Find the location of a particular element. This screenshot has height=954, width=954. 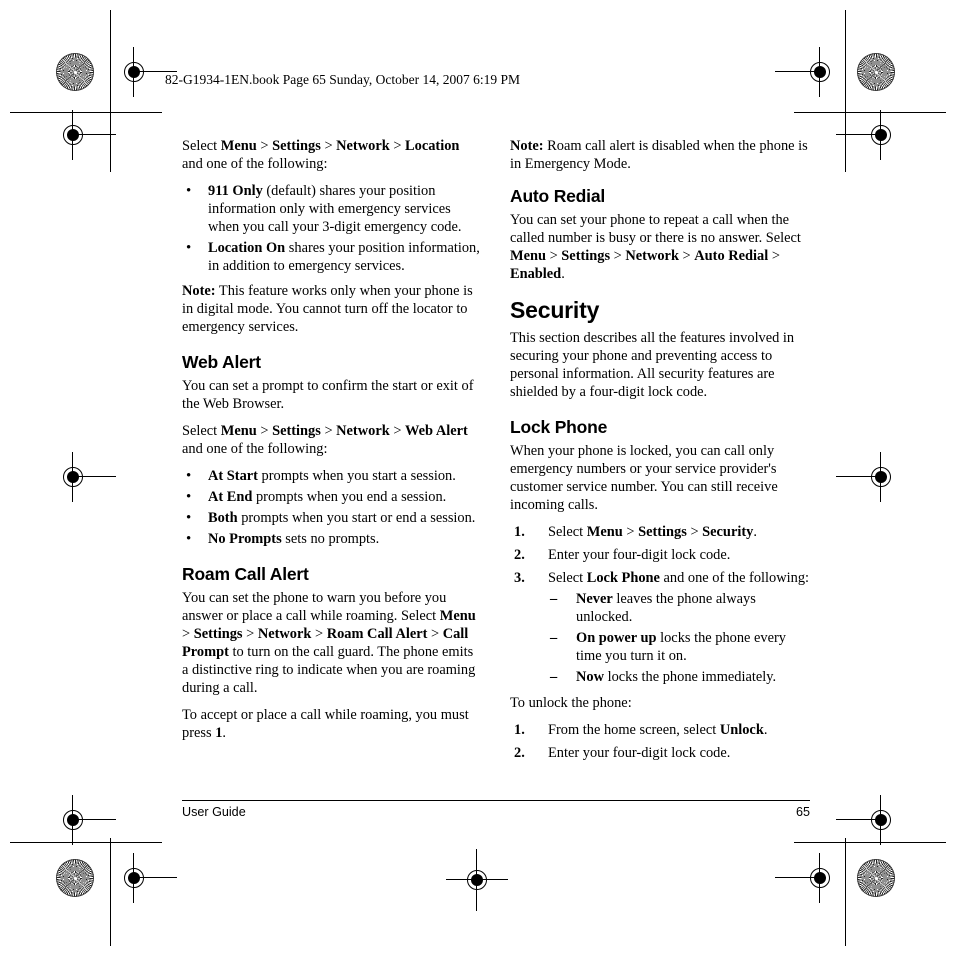

rosette-mark-top-left is located at coordinates (75, 72).